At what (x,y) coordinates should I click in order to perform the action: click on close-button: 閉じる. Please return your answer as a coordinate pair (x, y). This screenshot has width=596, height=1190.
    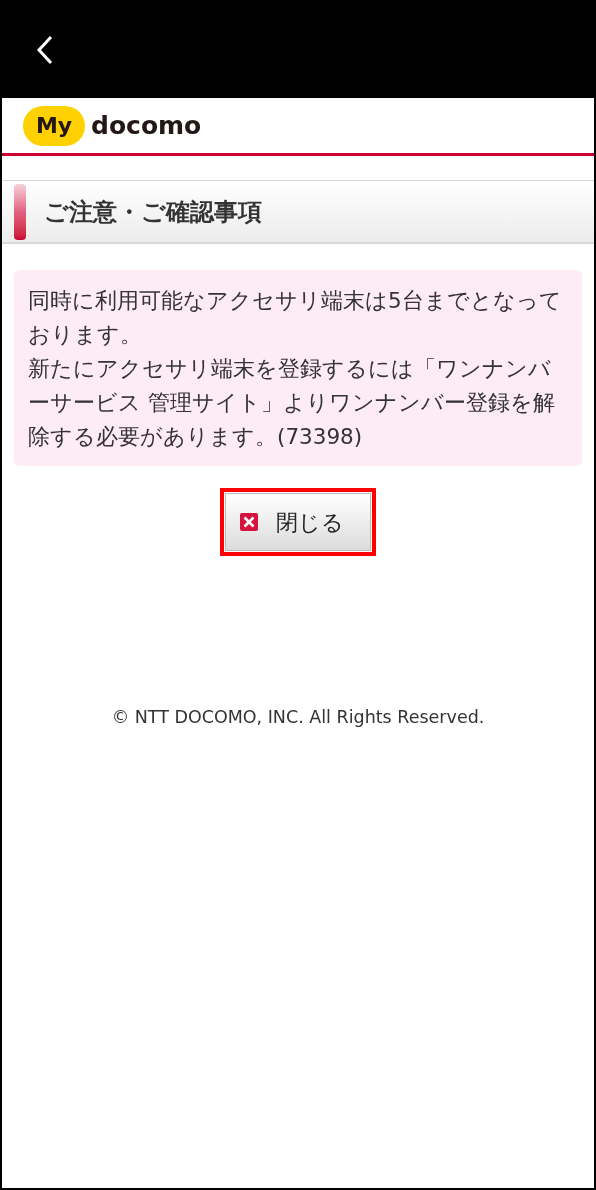
    Looking at the image, I should click on (298, 522).